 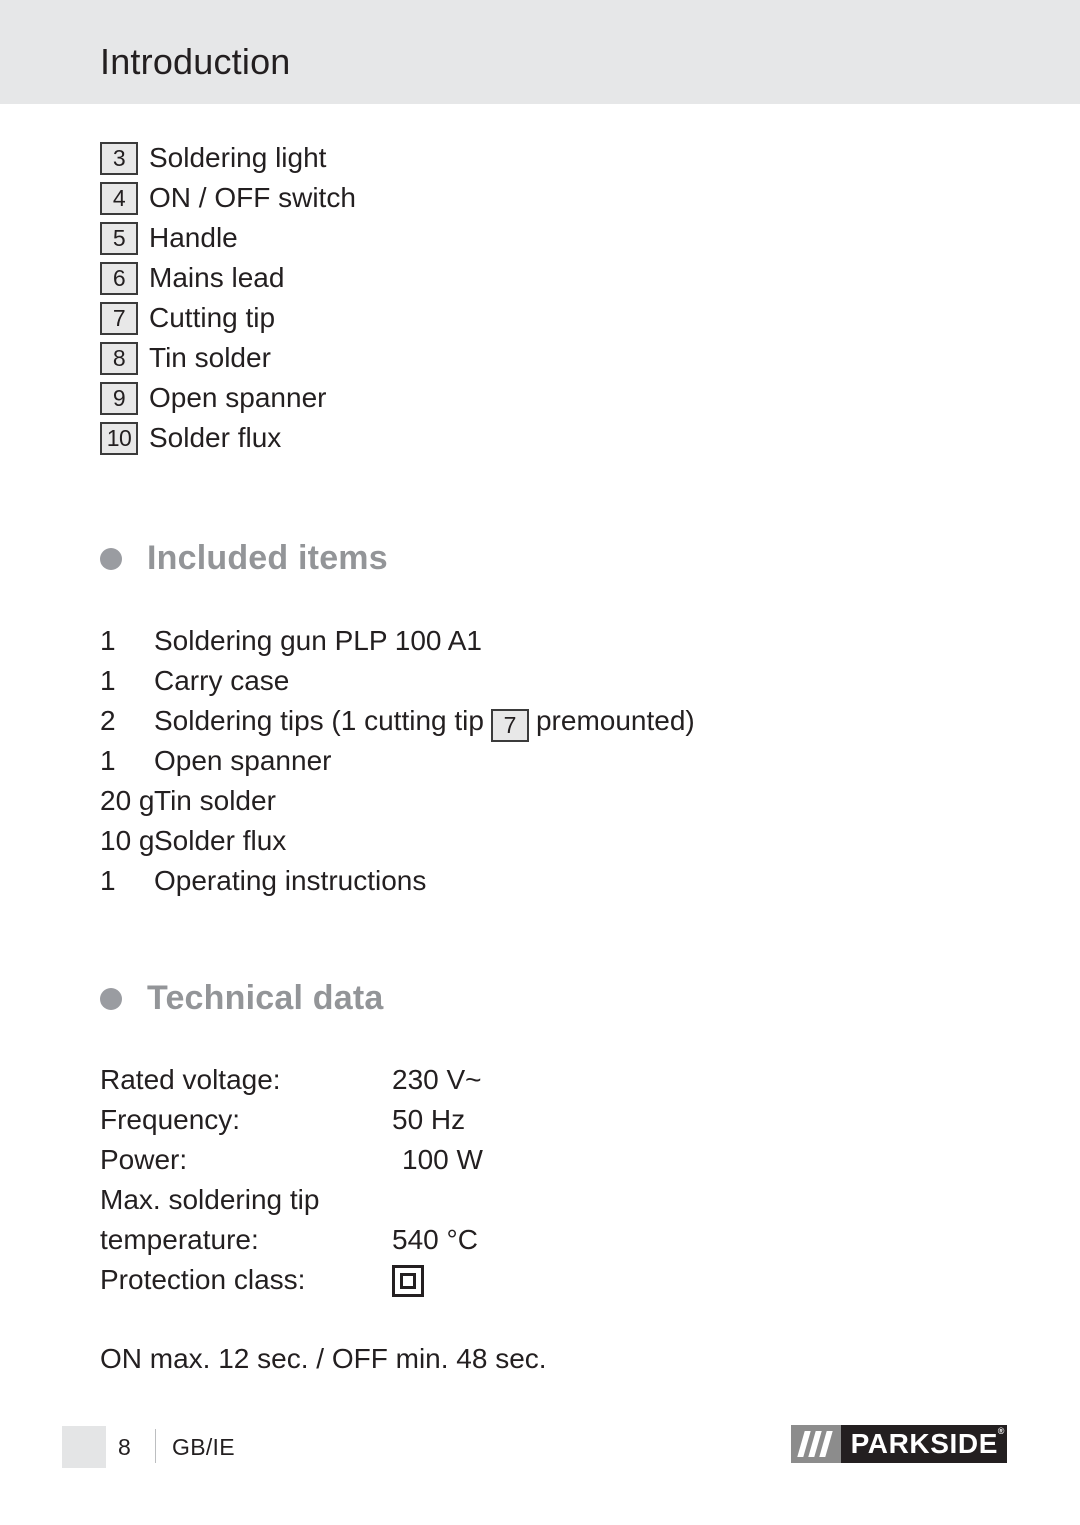 I want to click on part-label: Tin solder, so click(x=210, y=357).